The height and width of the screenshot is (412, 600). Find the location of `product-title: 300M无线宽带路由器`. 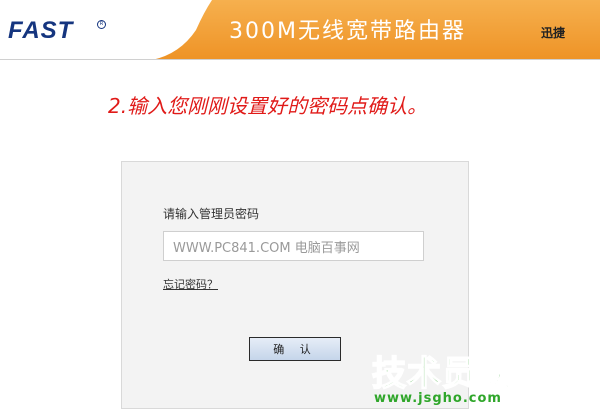

product-title: 300M无线宽带路由器 is located at coordinates (347, 31).